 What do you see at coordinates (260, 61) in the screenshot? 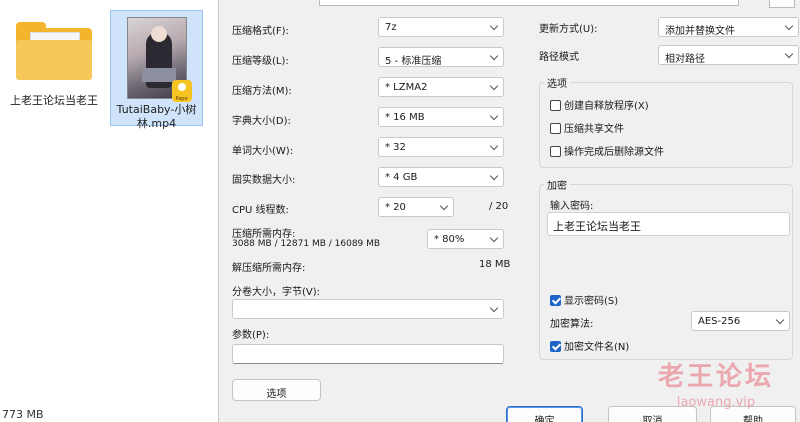
I see `level-label: 压缩等级(L):` at bounding box center [260, 61].